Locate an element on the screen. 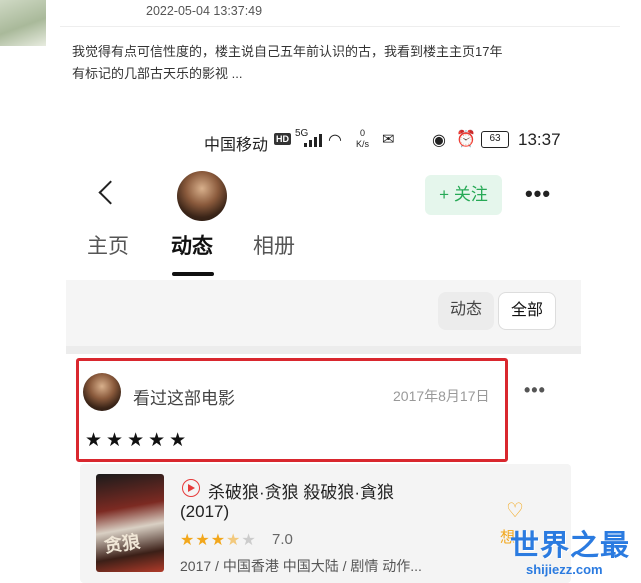 The image size is (641, 583). tab-album: 相册 is located at coordinates (274, 245).